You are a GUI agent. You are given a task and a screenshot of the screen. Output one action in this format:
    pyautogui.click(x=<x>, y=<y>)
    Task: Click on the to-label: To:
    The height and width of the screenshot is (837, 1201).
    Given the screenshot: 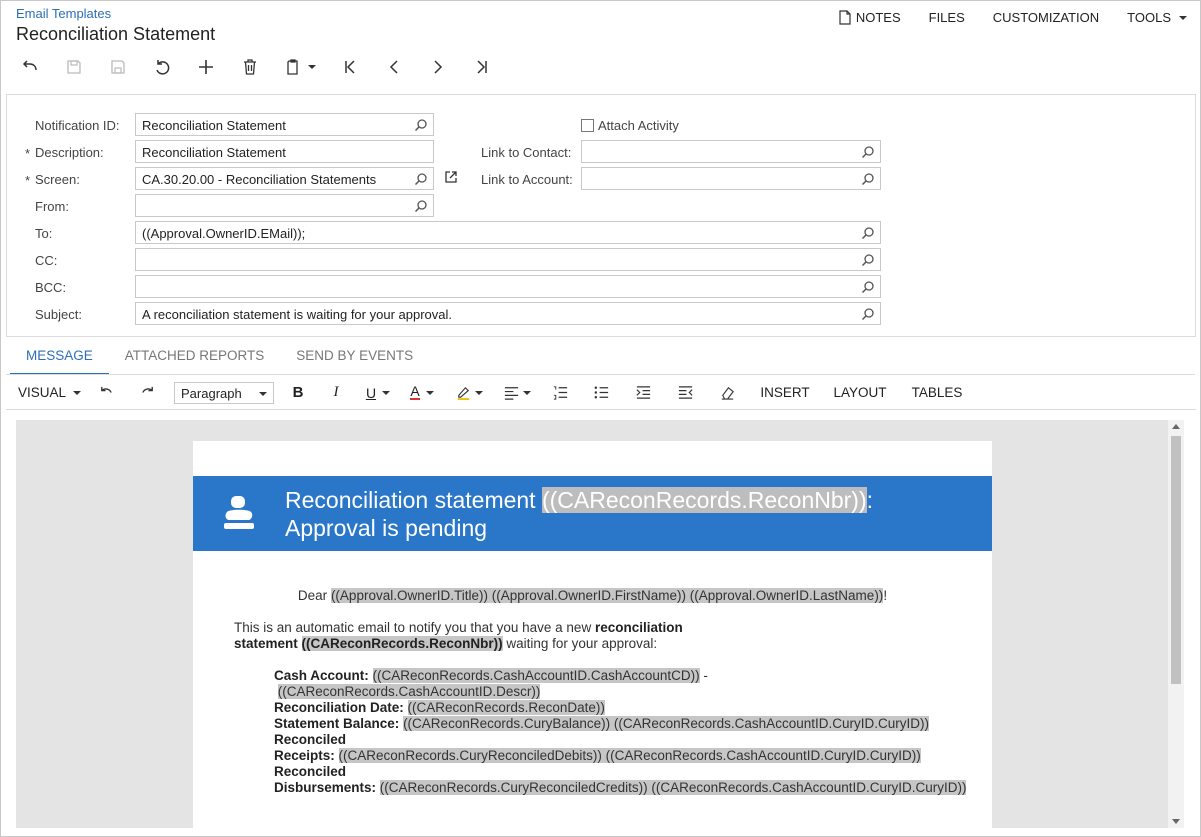 What is the action you would take?
    pyautogui.click(x=44, y=233)
    